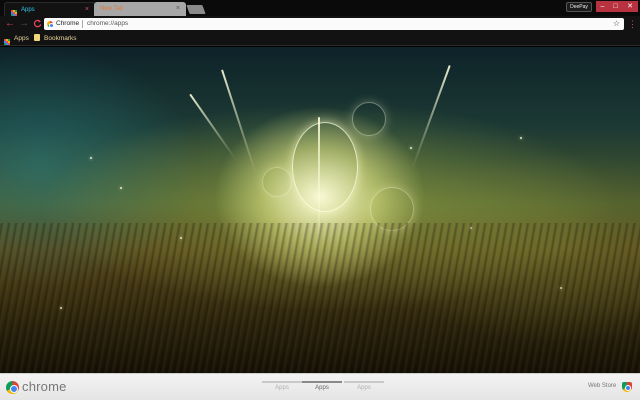 This screenshot has height=400, width=640. What do you see at coordinates (12, 387) in the screenshot?
I see `chrome-logo-icon` at bounding box center [12, 387].